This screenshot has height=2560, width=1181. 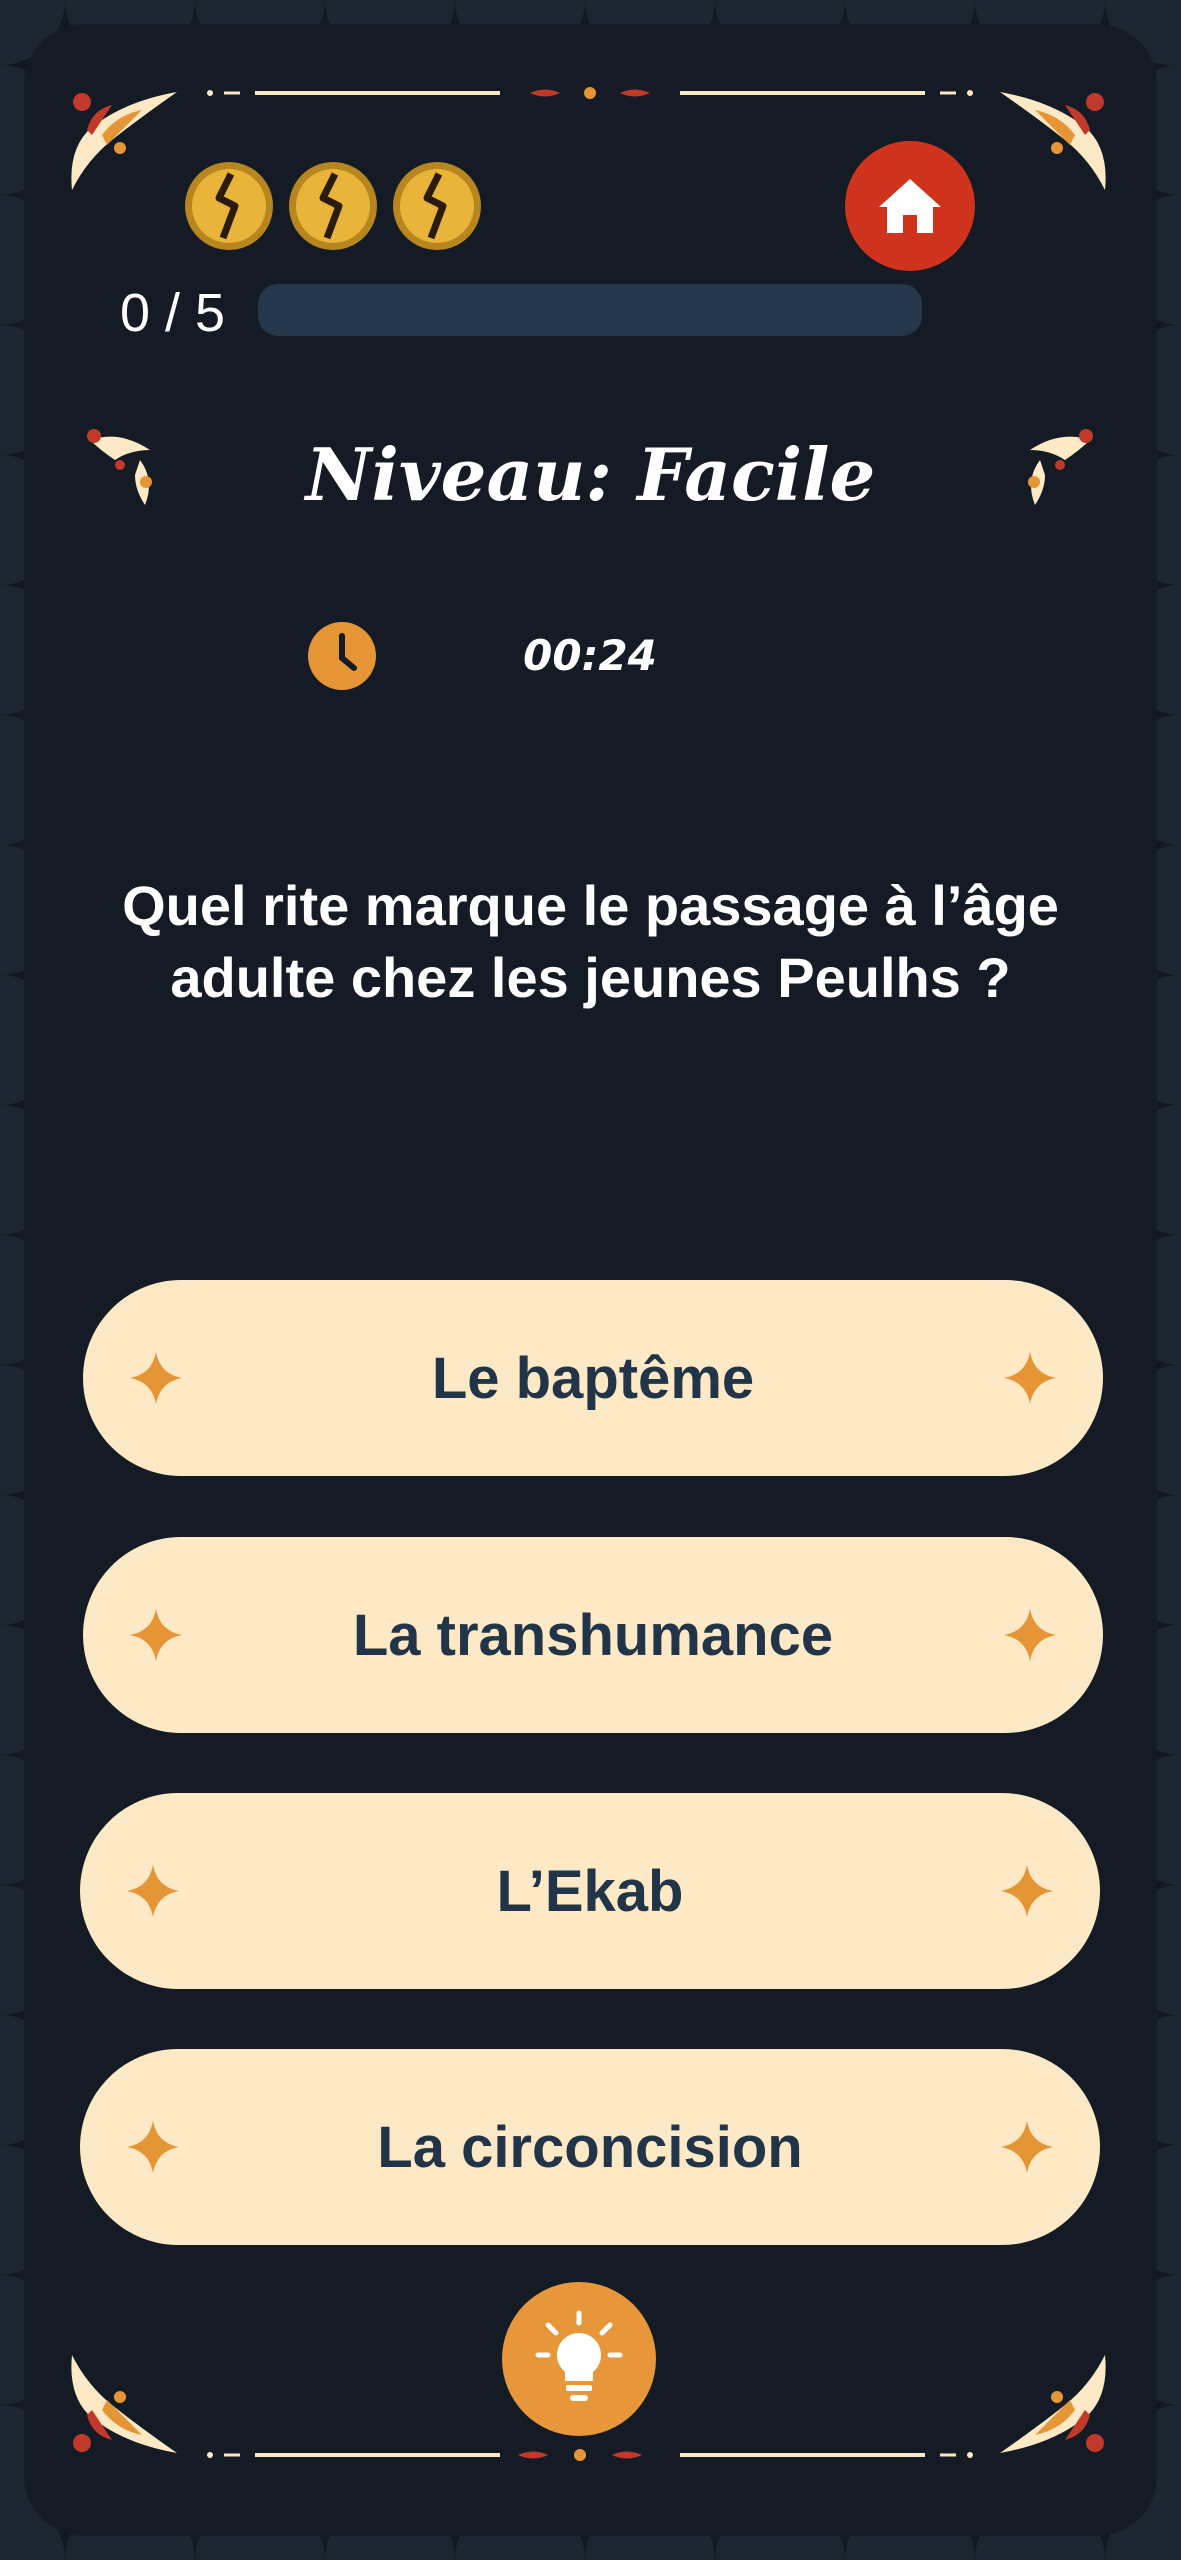 I want to click on answer-label: Le baptême, so click(x=593, y=1378).